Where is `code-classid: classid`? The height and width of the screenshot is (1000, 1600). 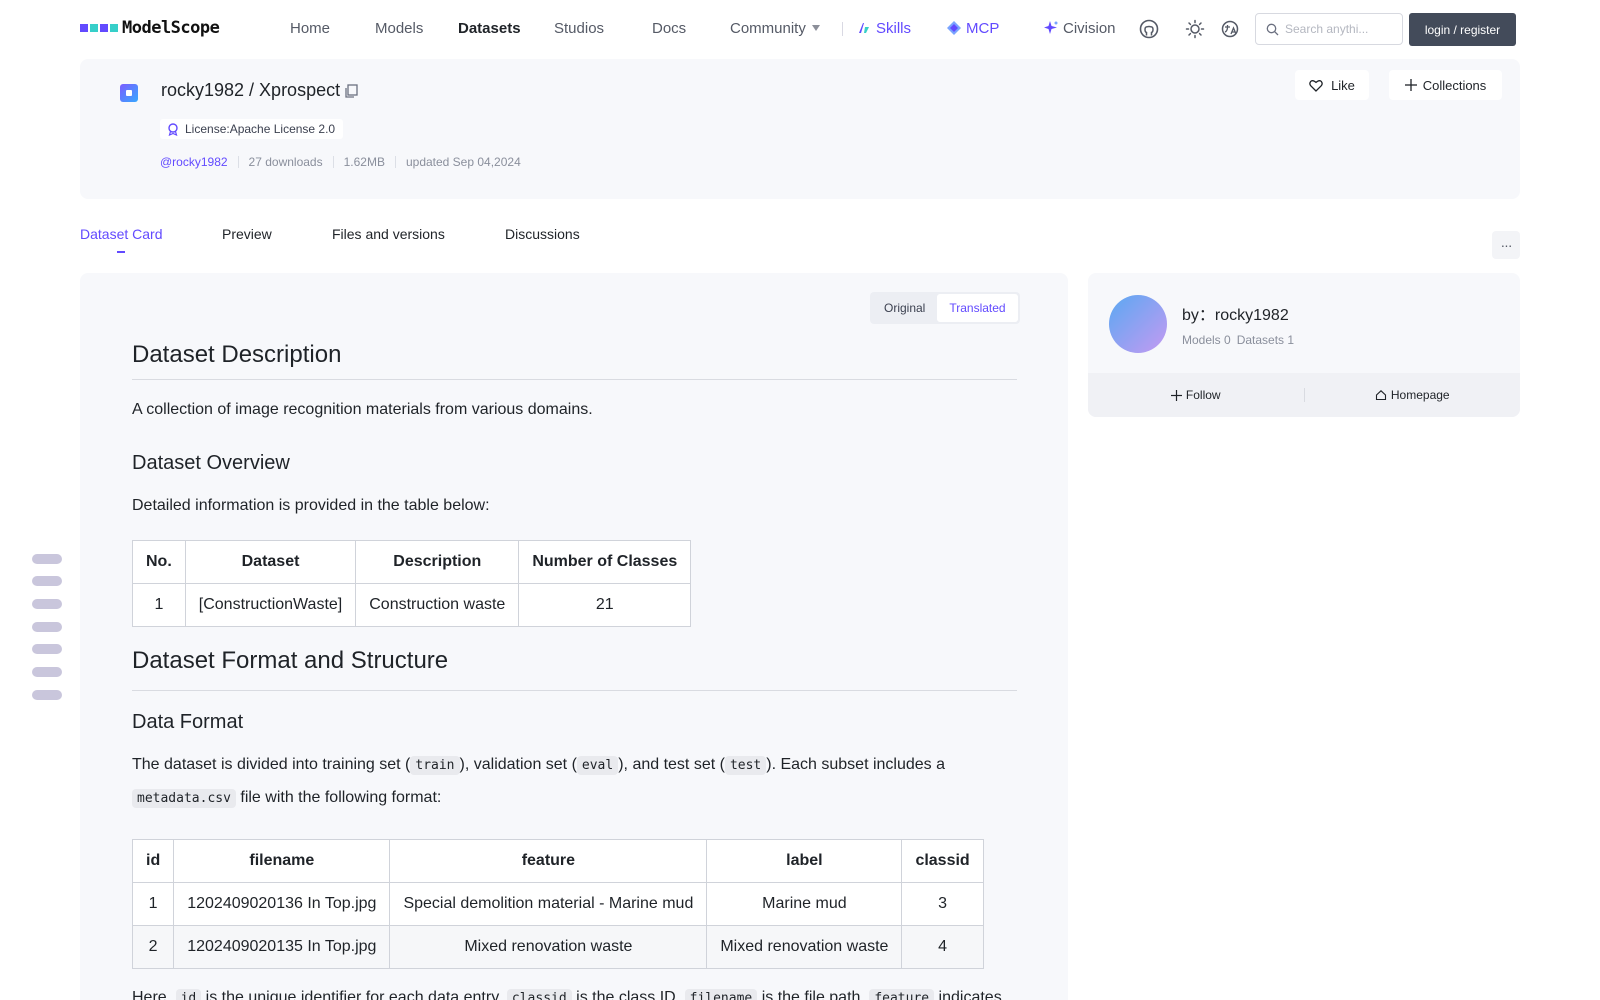
code-classid: classid is located at coordinates (539, 994).